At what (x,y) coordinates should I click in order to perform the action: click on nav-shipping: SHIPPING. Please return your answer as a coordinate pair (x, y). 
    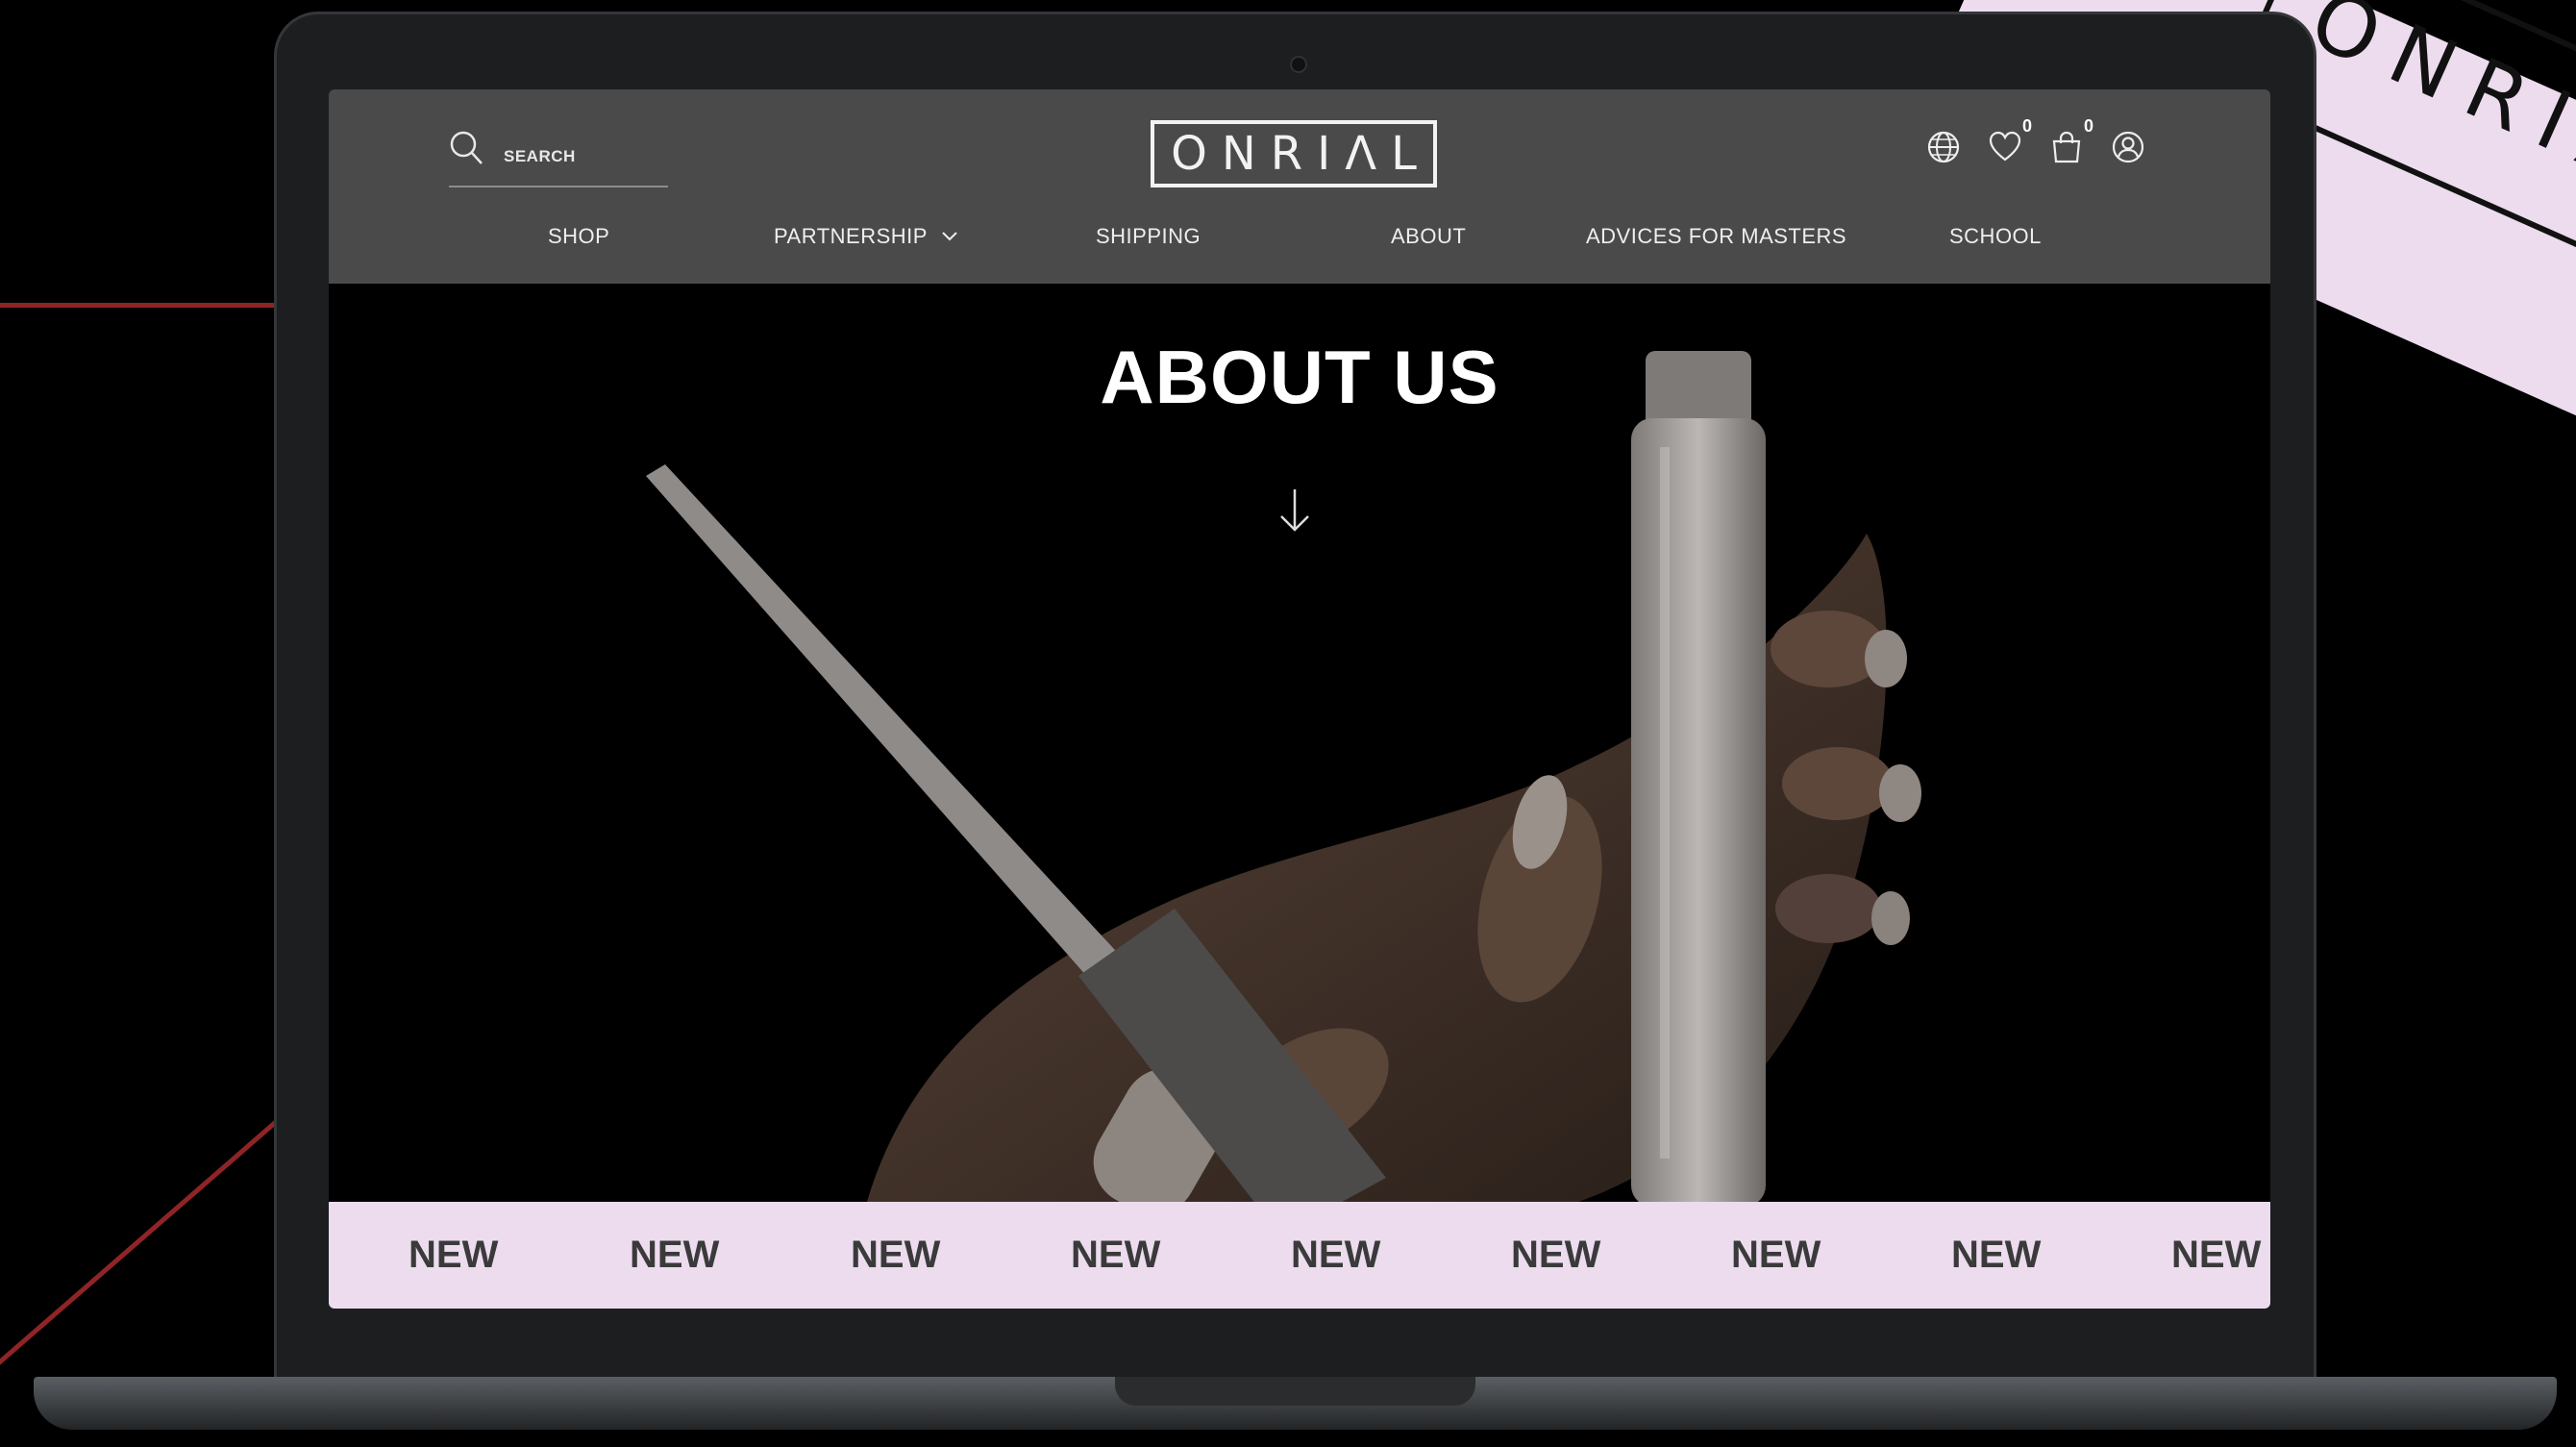
    Looking at the image, I should click on (1149, 237).